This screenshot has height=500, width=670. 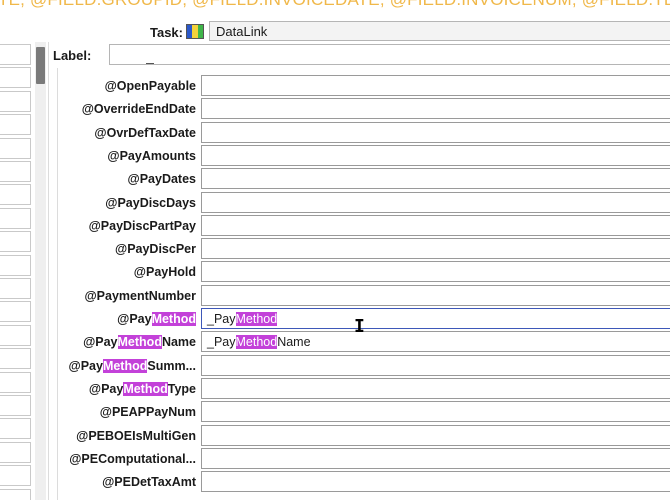 What do you see at coordinates (150, 86) in the screenshot?
I see `param-label: @OpenPayable` at bounding box center [150, 86].